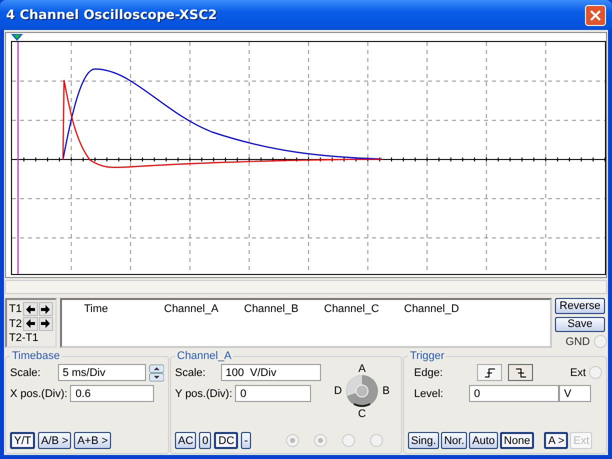 Image resolution: width=612 pixels, height=459 pixels. I want to click on close-button, so click(595, 15).